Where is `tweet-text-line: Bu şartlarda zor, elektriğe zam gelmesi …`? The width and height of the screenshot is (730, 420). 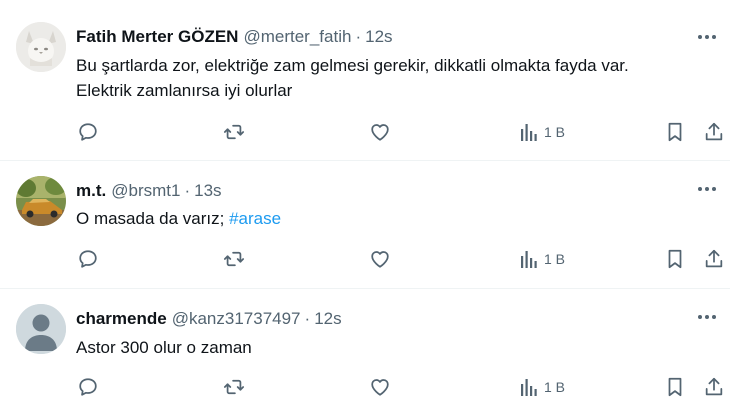
tweet-text-line: Bu şartlarda zor, elektriğe zam gelmesi … is located at coordinates (352, 65).